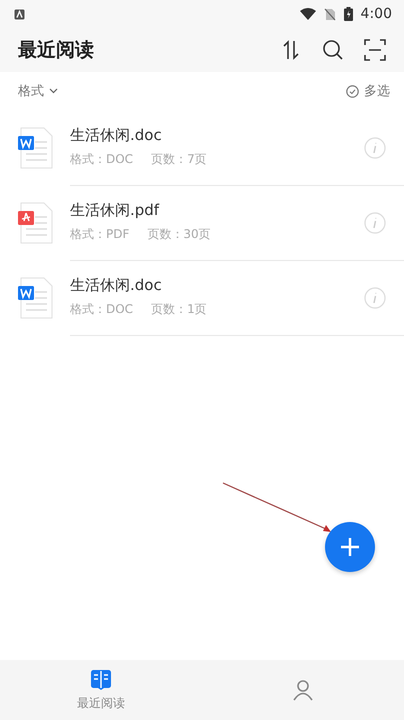 This screenshot has height=720, width=404. I want to click on file-name: 生活休闲.pdf, so click(237, 210).